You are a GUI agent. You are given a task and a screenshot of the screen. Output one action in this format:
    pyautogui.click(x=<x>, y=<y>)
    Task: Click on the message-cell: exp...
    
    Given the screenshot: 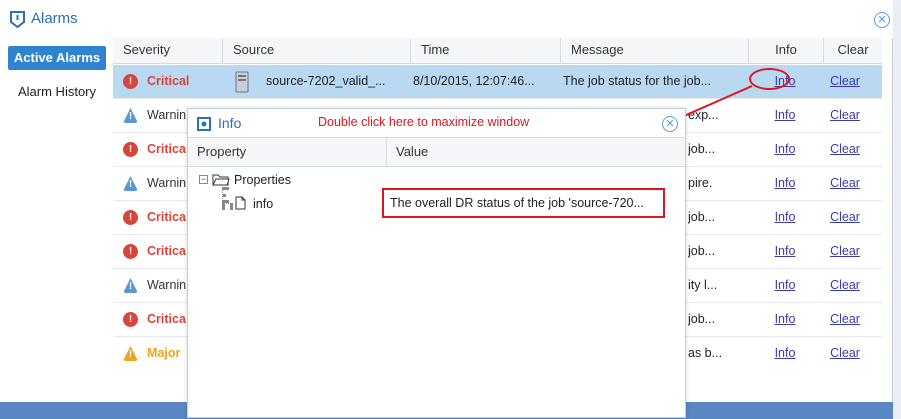 What is the action you would take?
    pyautogui.click(x=703, y=115)
    